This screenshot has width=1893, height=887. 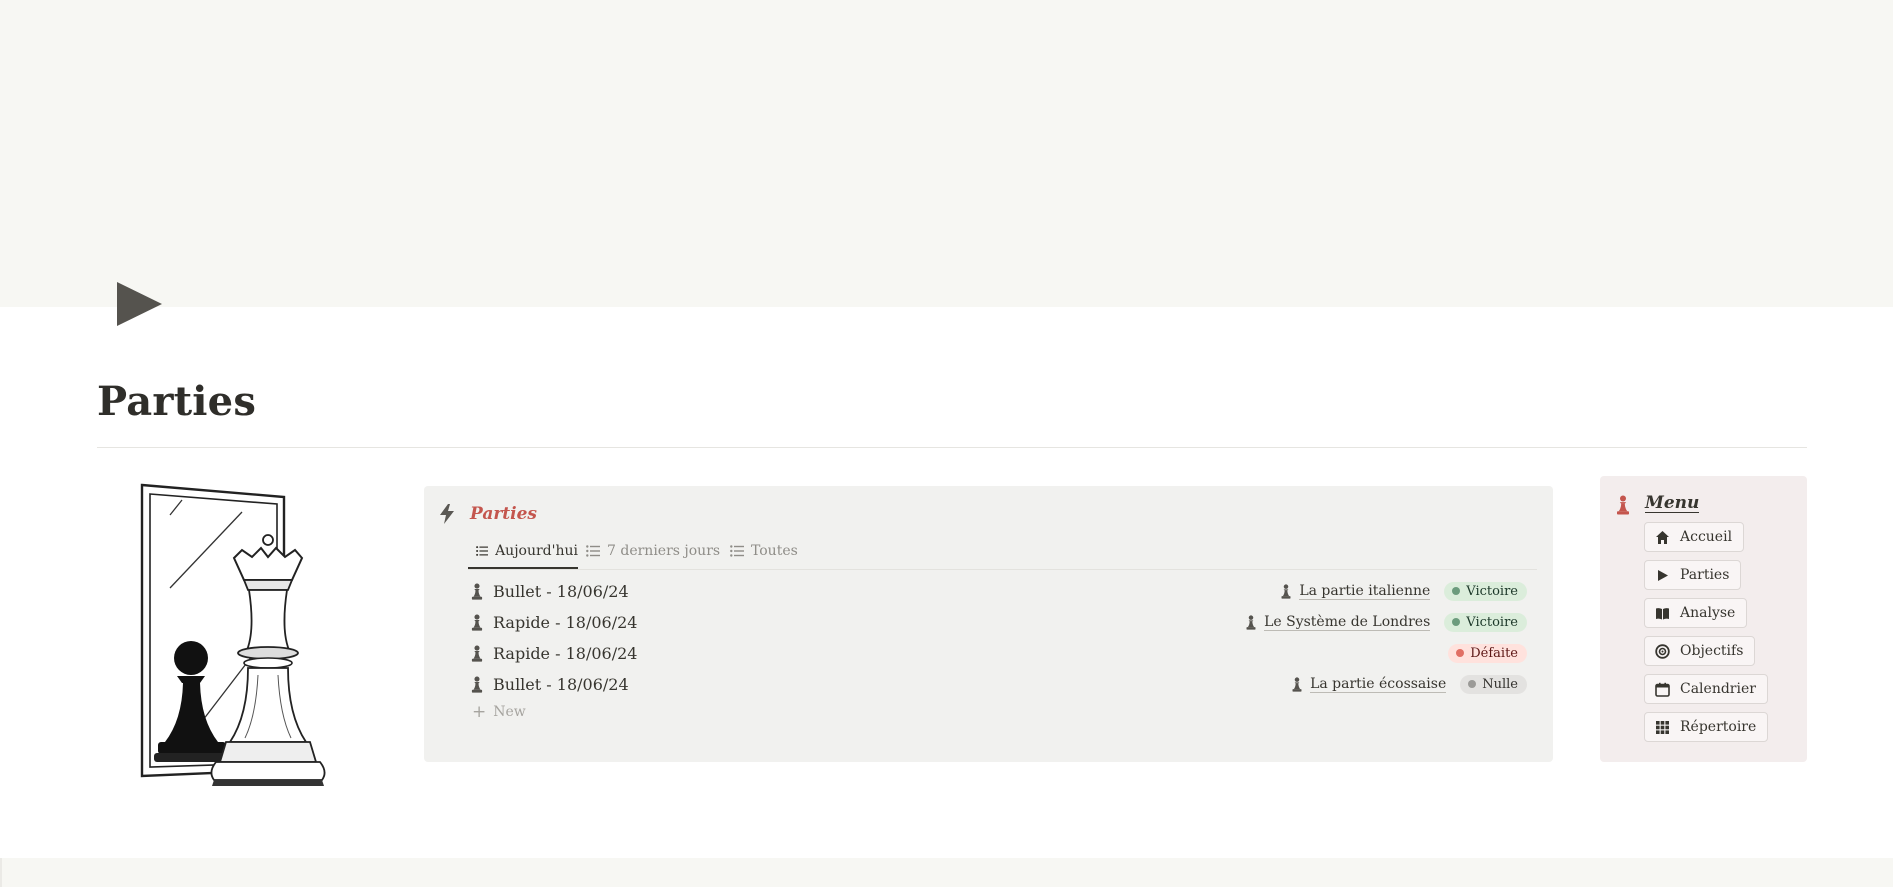 I want to click on tab-7-derniers-jours: 7 derniers jours, so click(x=649, y=551).